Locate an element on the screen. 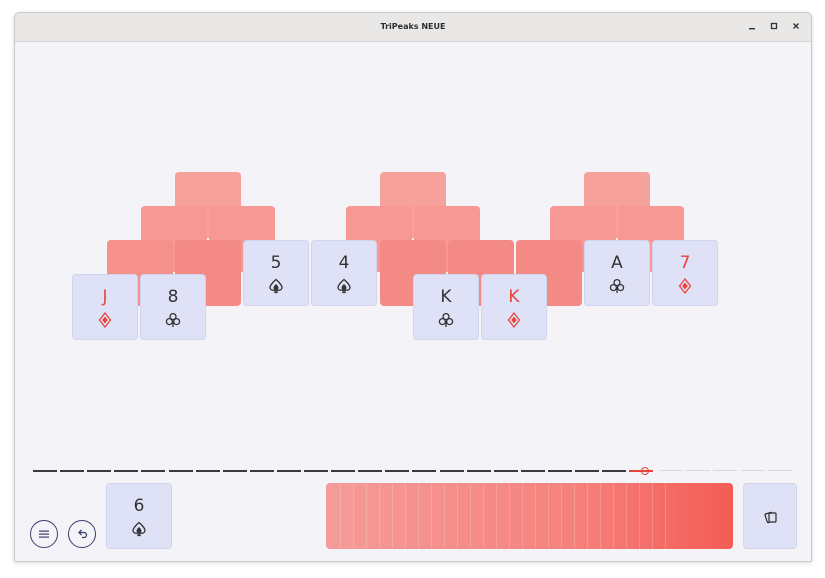  undo-button is located at coordinates (82, 534).